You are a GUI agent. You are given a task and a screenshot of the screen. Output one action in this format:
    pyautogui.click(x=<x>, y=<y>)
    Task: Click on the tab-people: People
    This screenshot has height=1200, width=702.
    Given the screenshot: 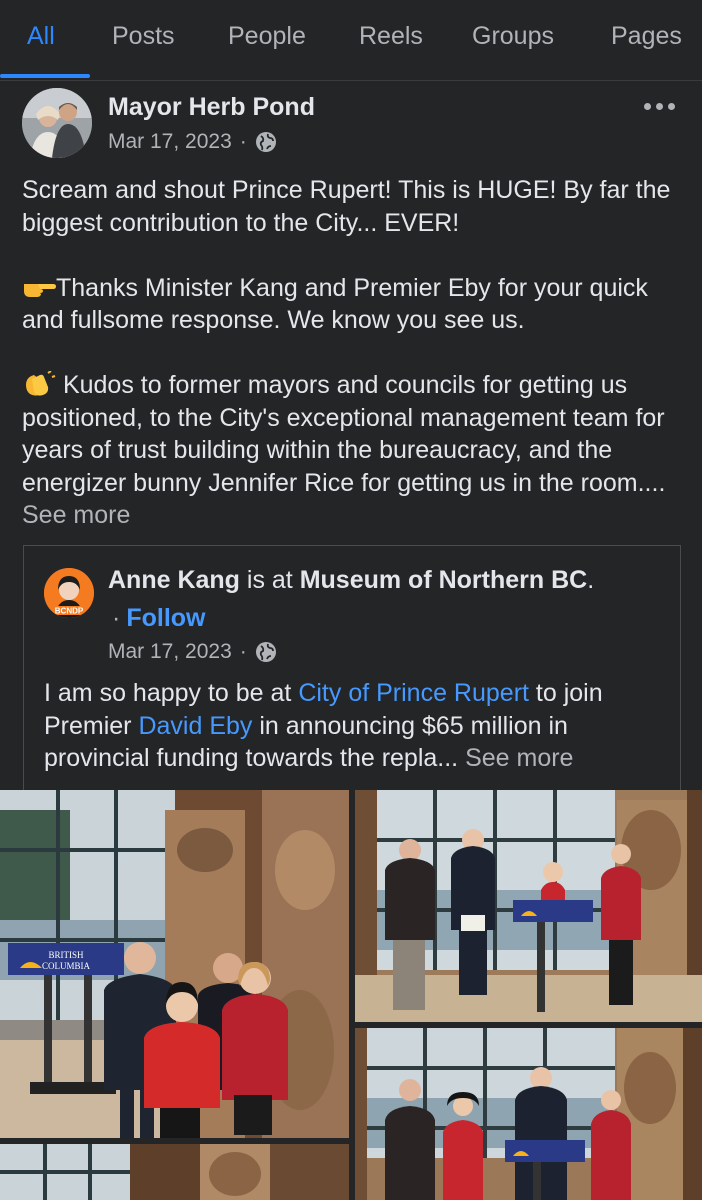 What is the action you would take?
    pyautogui.click(x=267, y=36)
    